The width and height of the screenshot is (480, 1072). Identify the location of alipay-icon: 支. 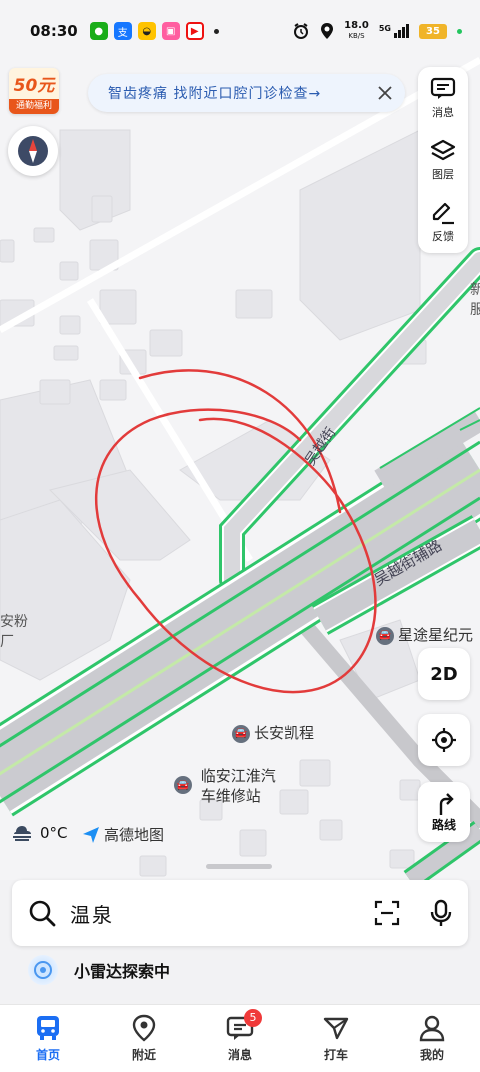
(122, 31).